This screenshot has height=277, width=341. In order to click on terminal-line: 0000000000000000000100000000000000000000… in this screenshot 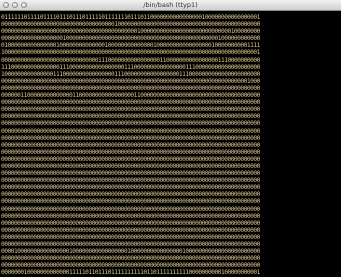, I will do `click(130, 39)`.